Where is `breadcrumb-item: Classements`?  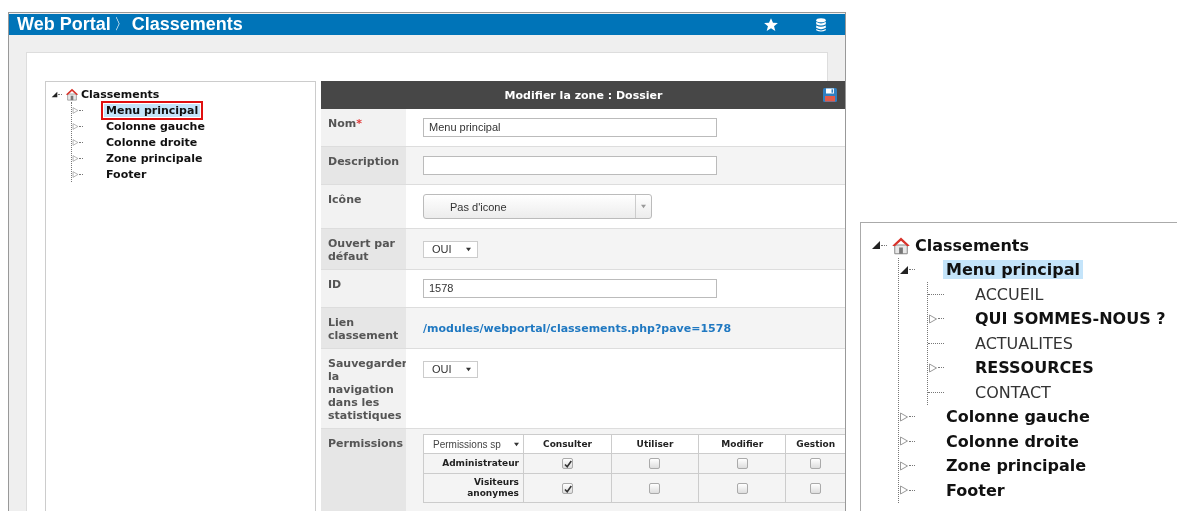
breadcrumb-item: Classements is located at coordinates (187, 24).